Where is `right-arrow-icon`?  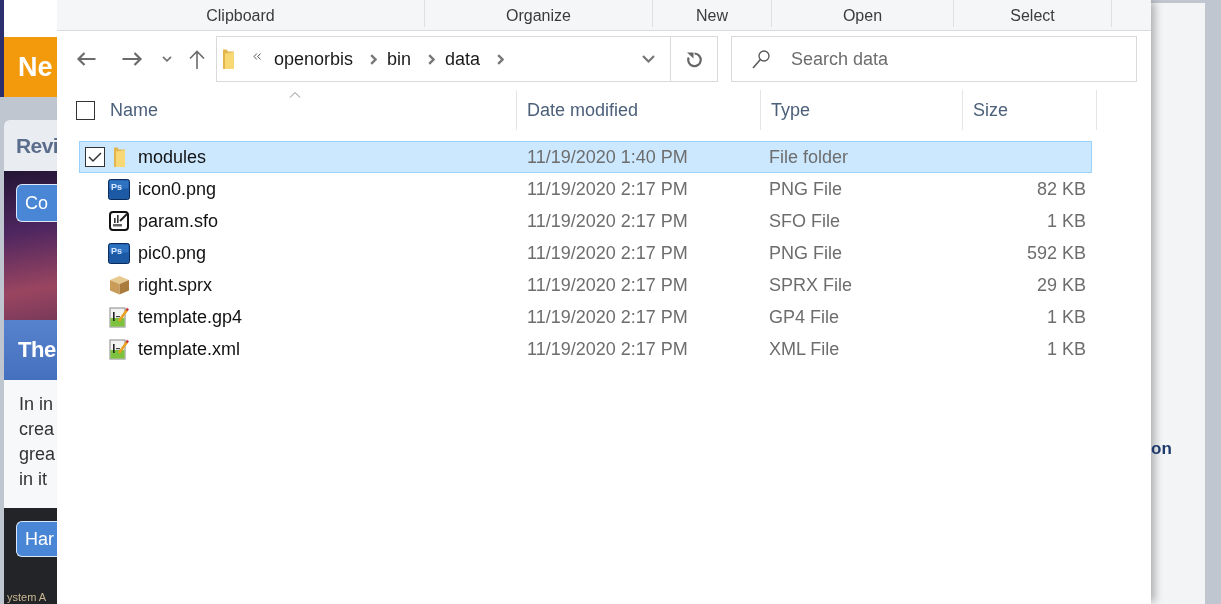
right-arrow-icon is located at coordinates (132, 59).